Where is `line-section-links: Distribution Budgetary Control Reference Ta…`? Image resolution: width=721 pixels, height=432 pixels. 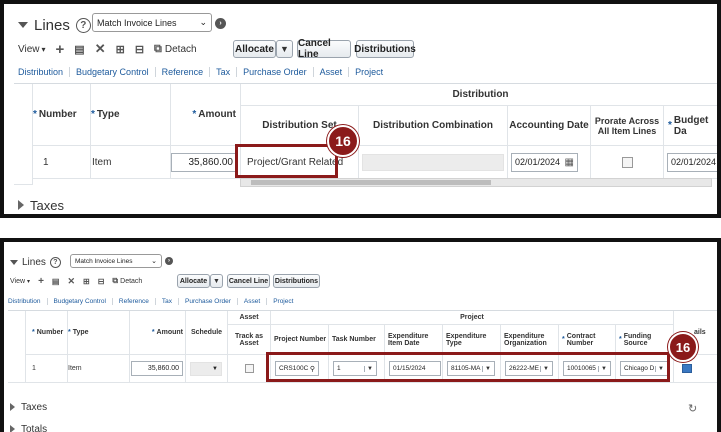
line-section-links: Distribution Budgetary Control Reference Ta… is located at coordinates (153, 301).